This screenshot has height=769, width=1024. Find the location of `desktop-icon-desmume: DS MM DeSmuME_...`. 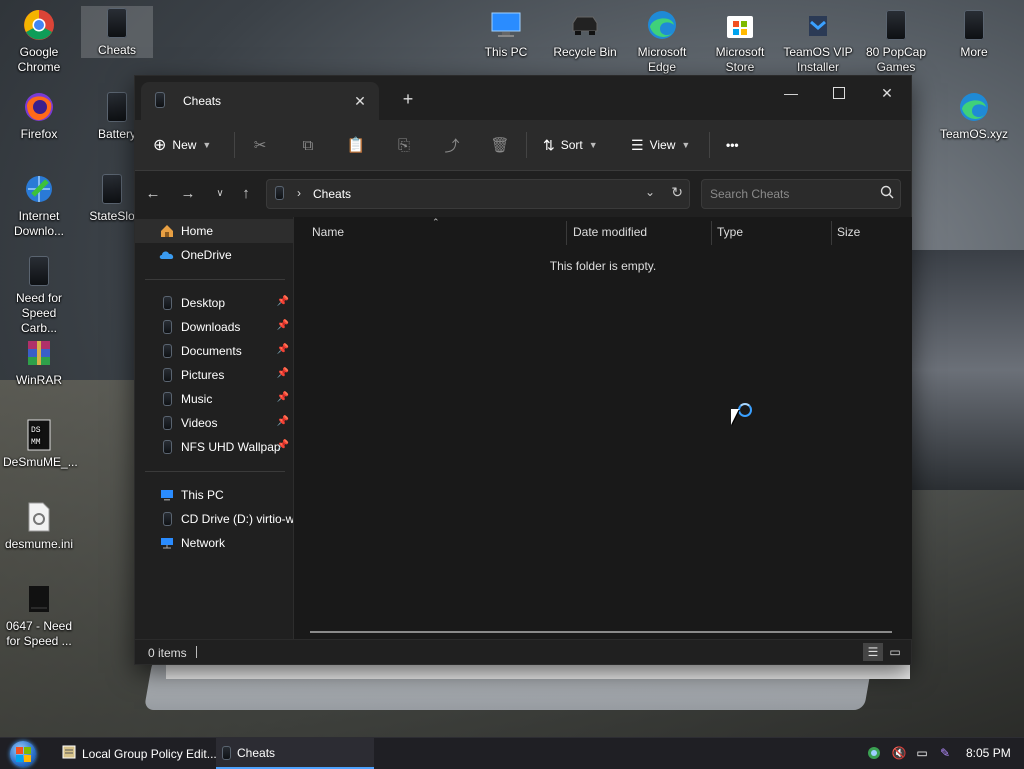

desktop-icon-desmume: DS MM DeSmuME_... is located at coordinates (40, 444).